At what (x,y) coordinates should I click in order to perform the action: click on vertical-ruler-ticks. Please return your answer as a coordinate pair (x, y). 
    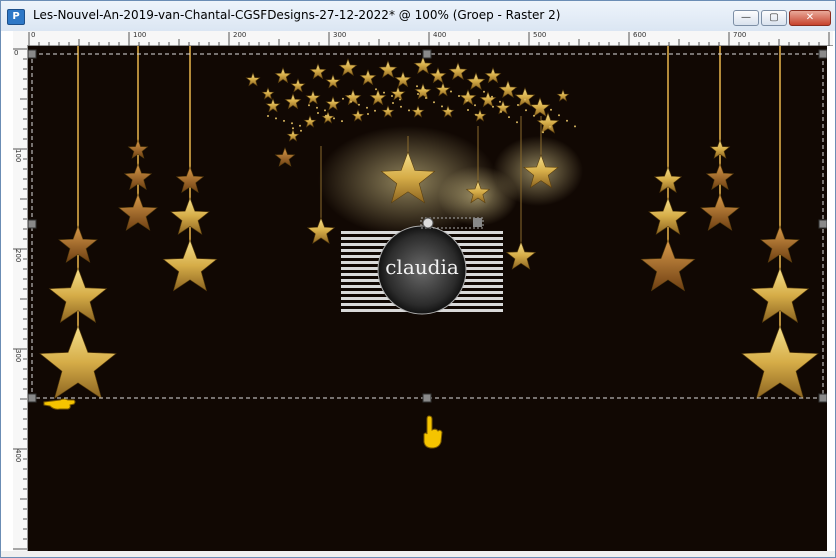
    Looking at the image, I should click on (20, 299).